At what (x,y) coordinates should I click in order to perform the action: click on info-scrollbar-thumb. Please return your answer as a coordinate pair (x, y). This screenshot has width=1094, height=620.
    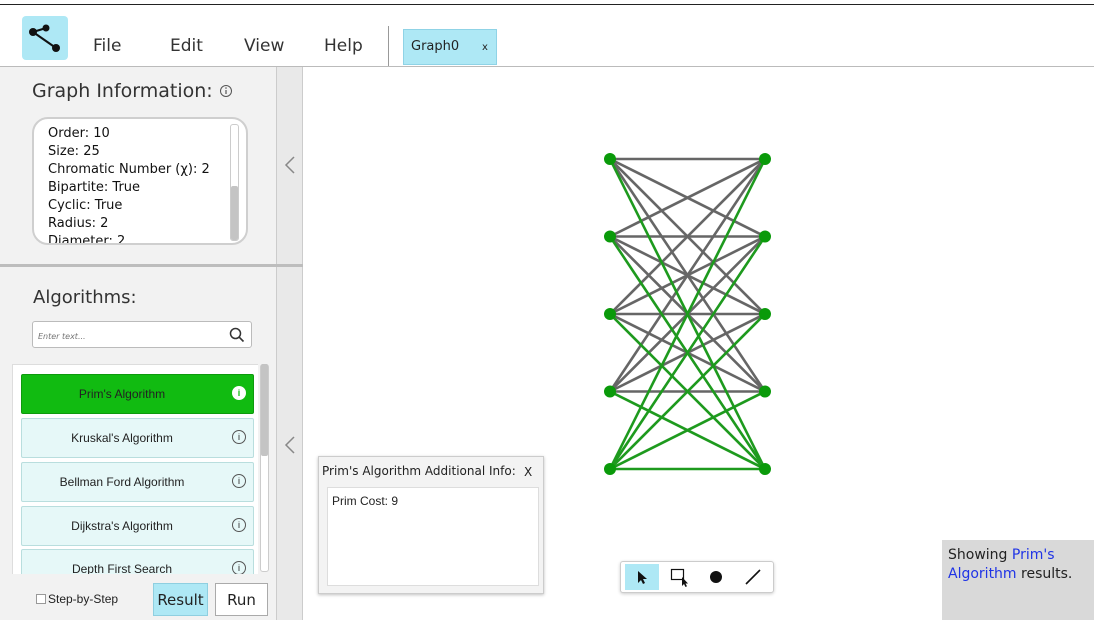
    Looking at the image, I should click on (234, 213).